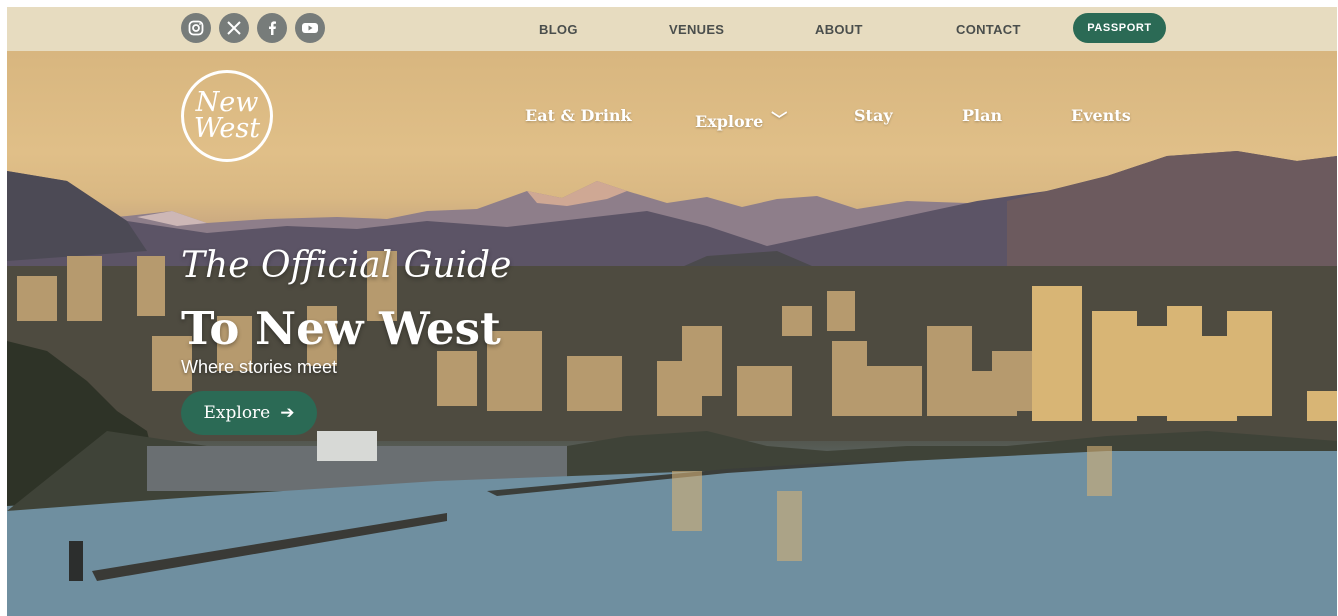 The image size is (1338, 616). Describe the element at coordinates (558, 29) in the screenshot. I see `nav-blog: BLOG` at that location.